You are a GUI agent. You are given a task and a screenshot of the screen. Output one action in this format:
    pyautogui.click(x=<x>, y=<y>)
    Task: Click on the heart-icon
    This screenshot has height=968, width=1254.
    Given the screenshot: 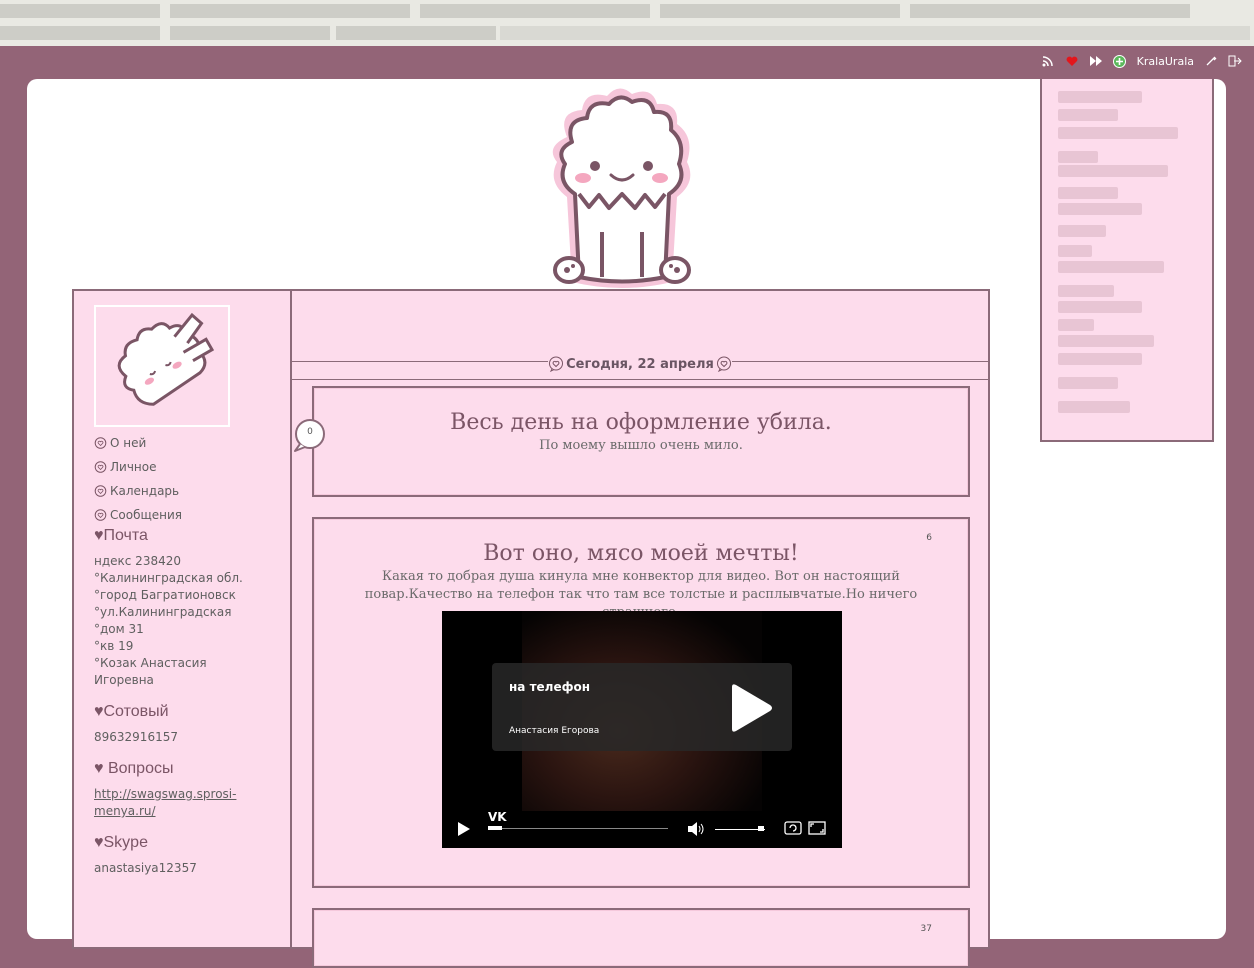 What is the action you would take?
    pyautogui.click(x=1072, y=61)
    